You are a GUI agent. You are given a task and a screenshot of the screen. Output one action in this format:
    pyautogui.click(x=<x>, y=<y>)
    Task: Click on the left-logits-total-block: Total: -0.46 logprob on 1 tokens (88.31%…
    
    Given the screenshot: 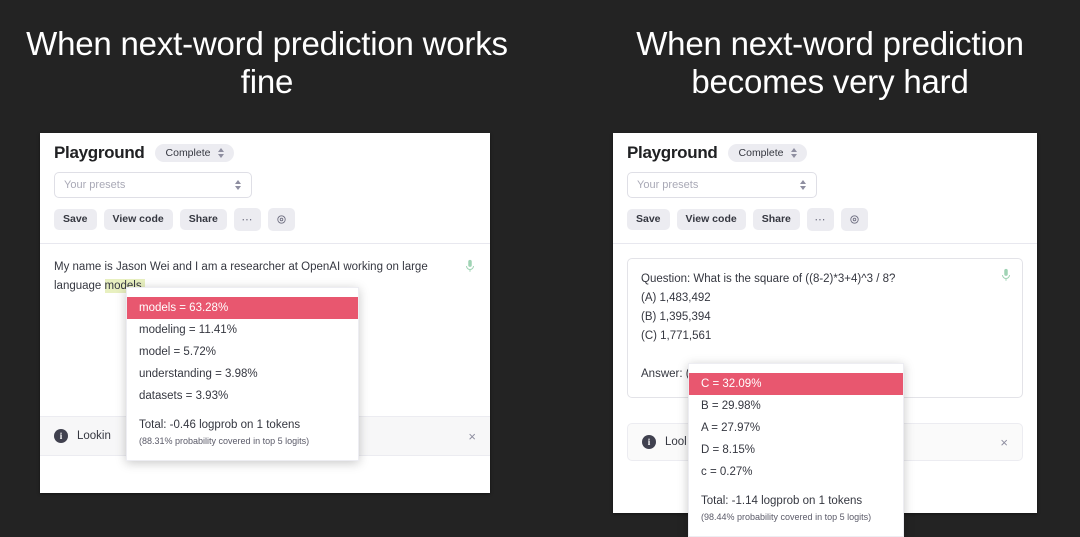 What is the action you would take?
    pyautogui.click(x=242, y=433)
    